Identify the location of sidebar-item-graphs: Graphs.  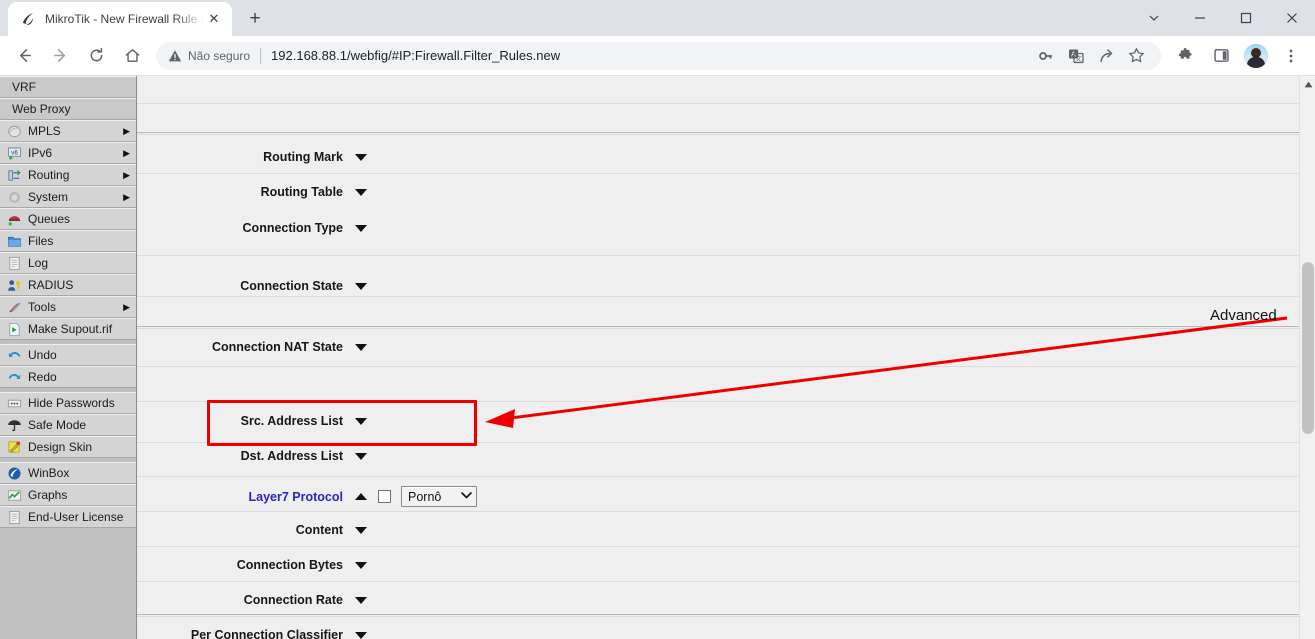
(68, 495).